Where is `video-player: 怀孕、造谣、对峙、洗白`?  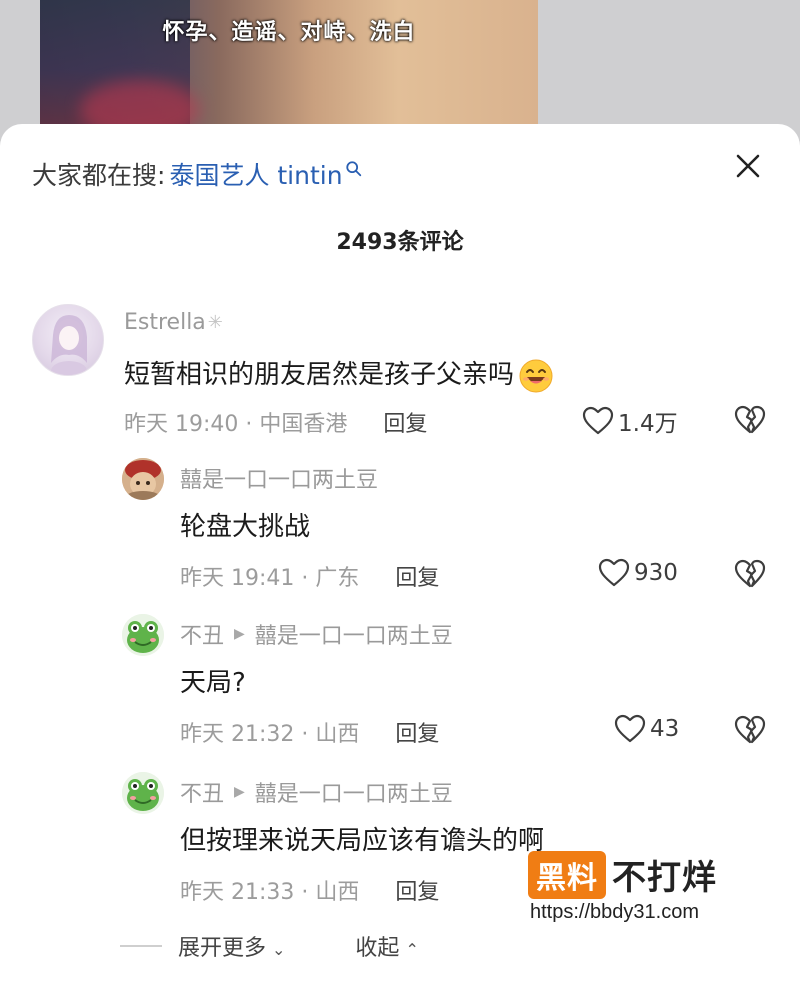 video-player: 怀孕、造谣、对峙、洗白 is located at coordinates (289, 70).